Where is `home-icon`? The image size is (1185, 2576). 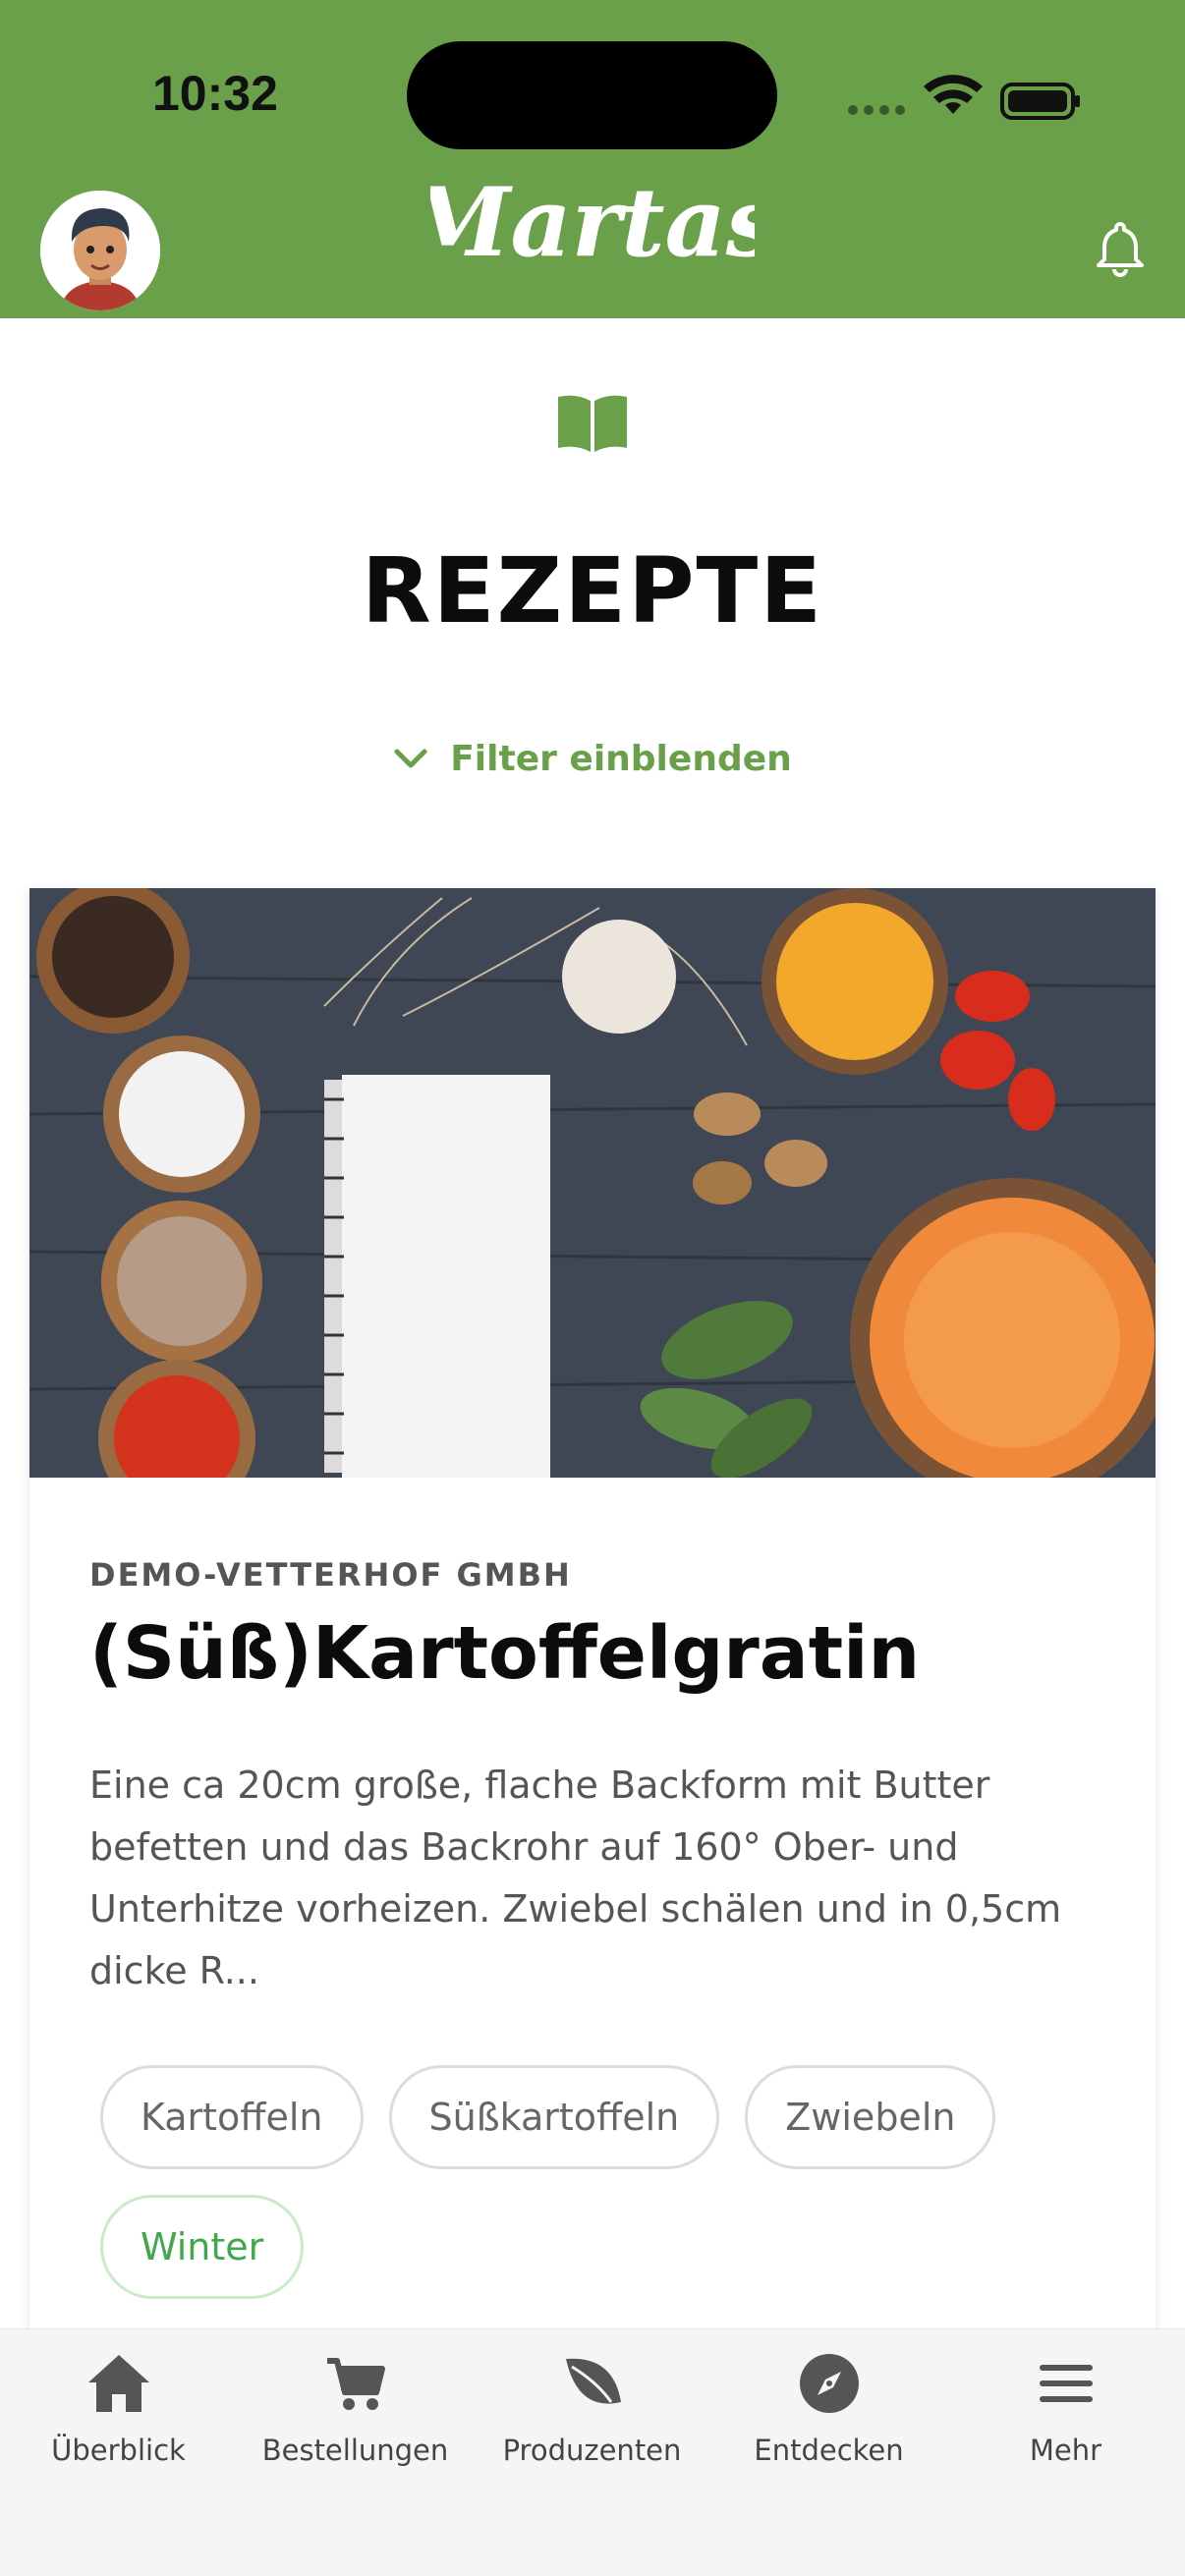
home-icon is located at coordinates (118, 2383).